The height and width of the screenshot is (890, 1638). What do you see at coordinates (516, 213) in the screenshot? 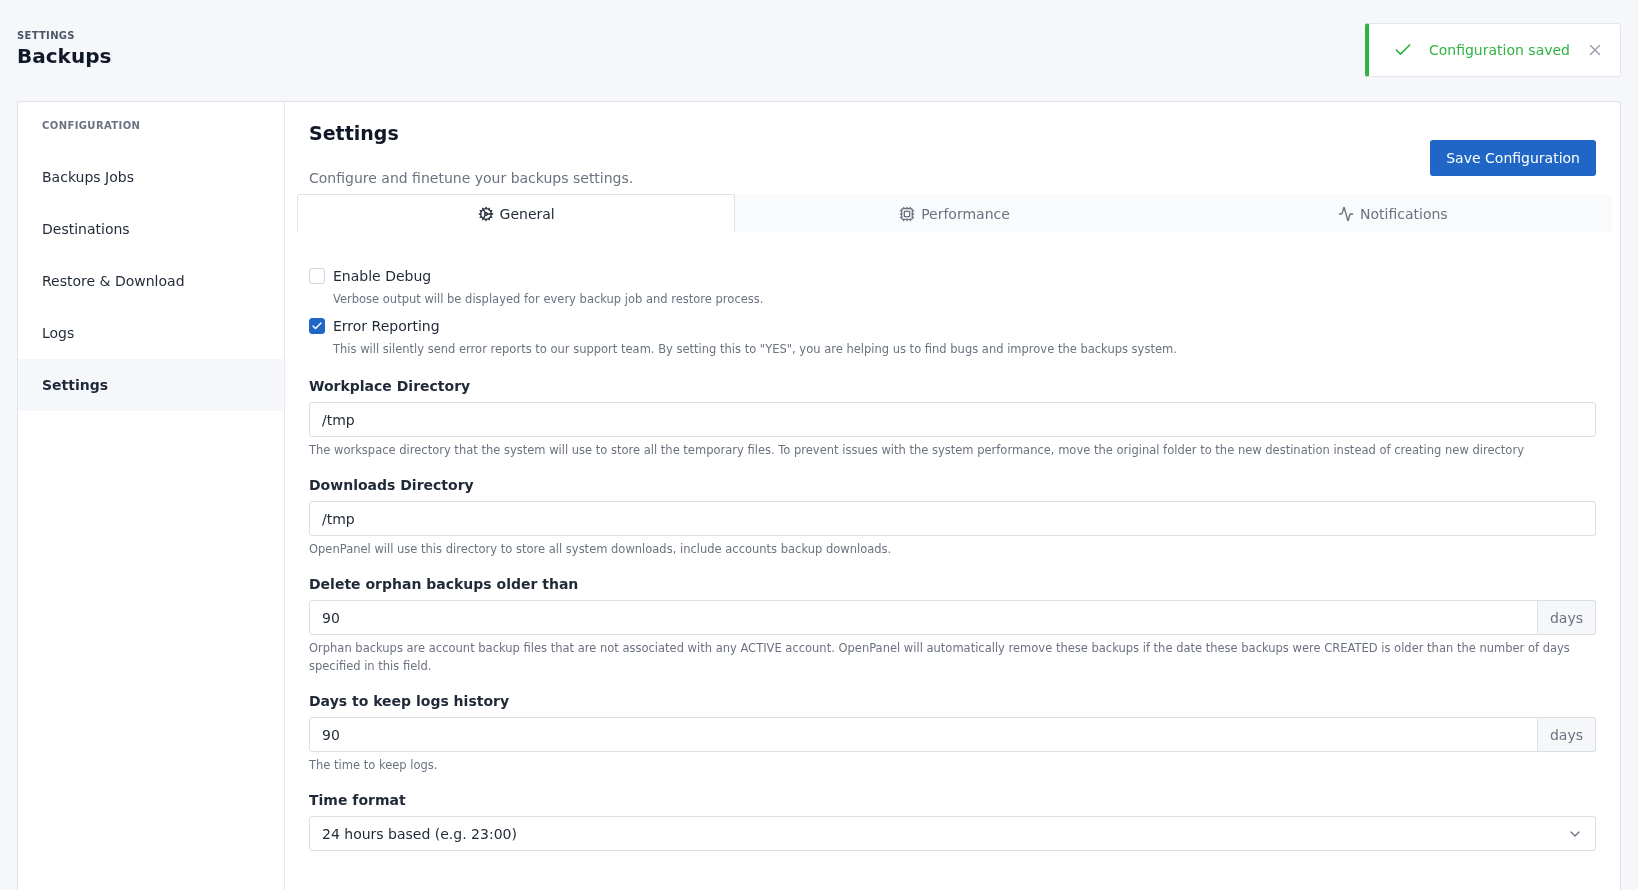
I see `tab: General` at bounding box center [516, 213].